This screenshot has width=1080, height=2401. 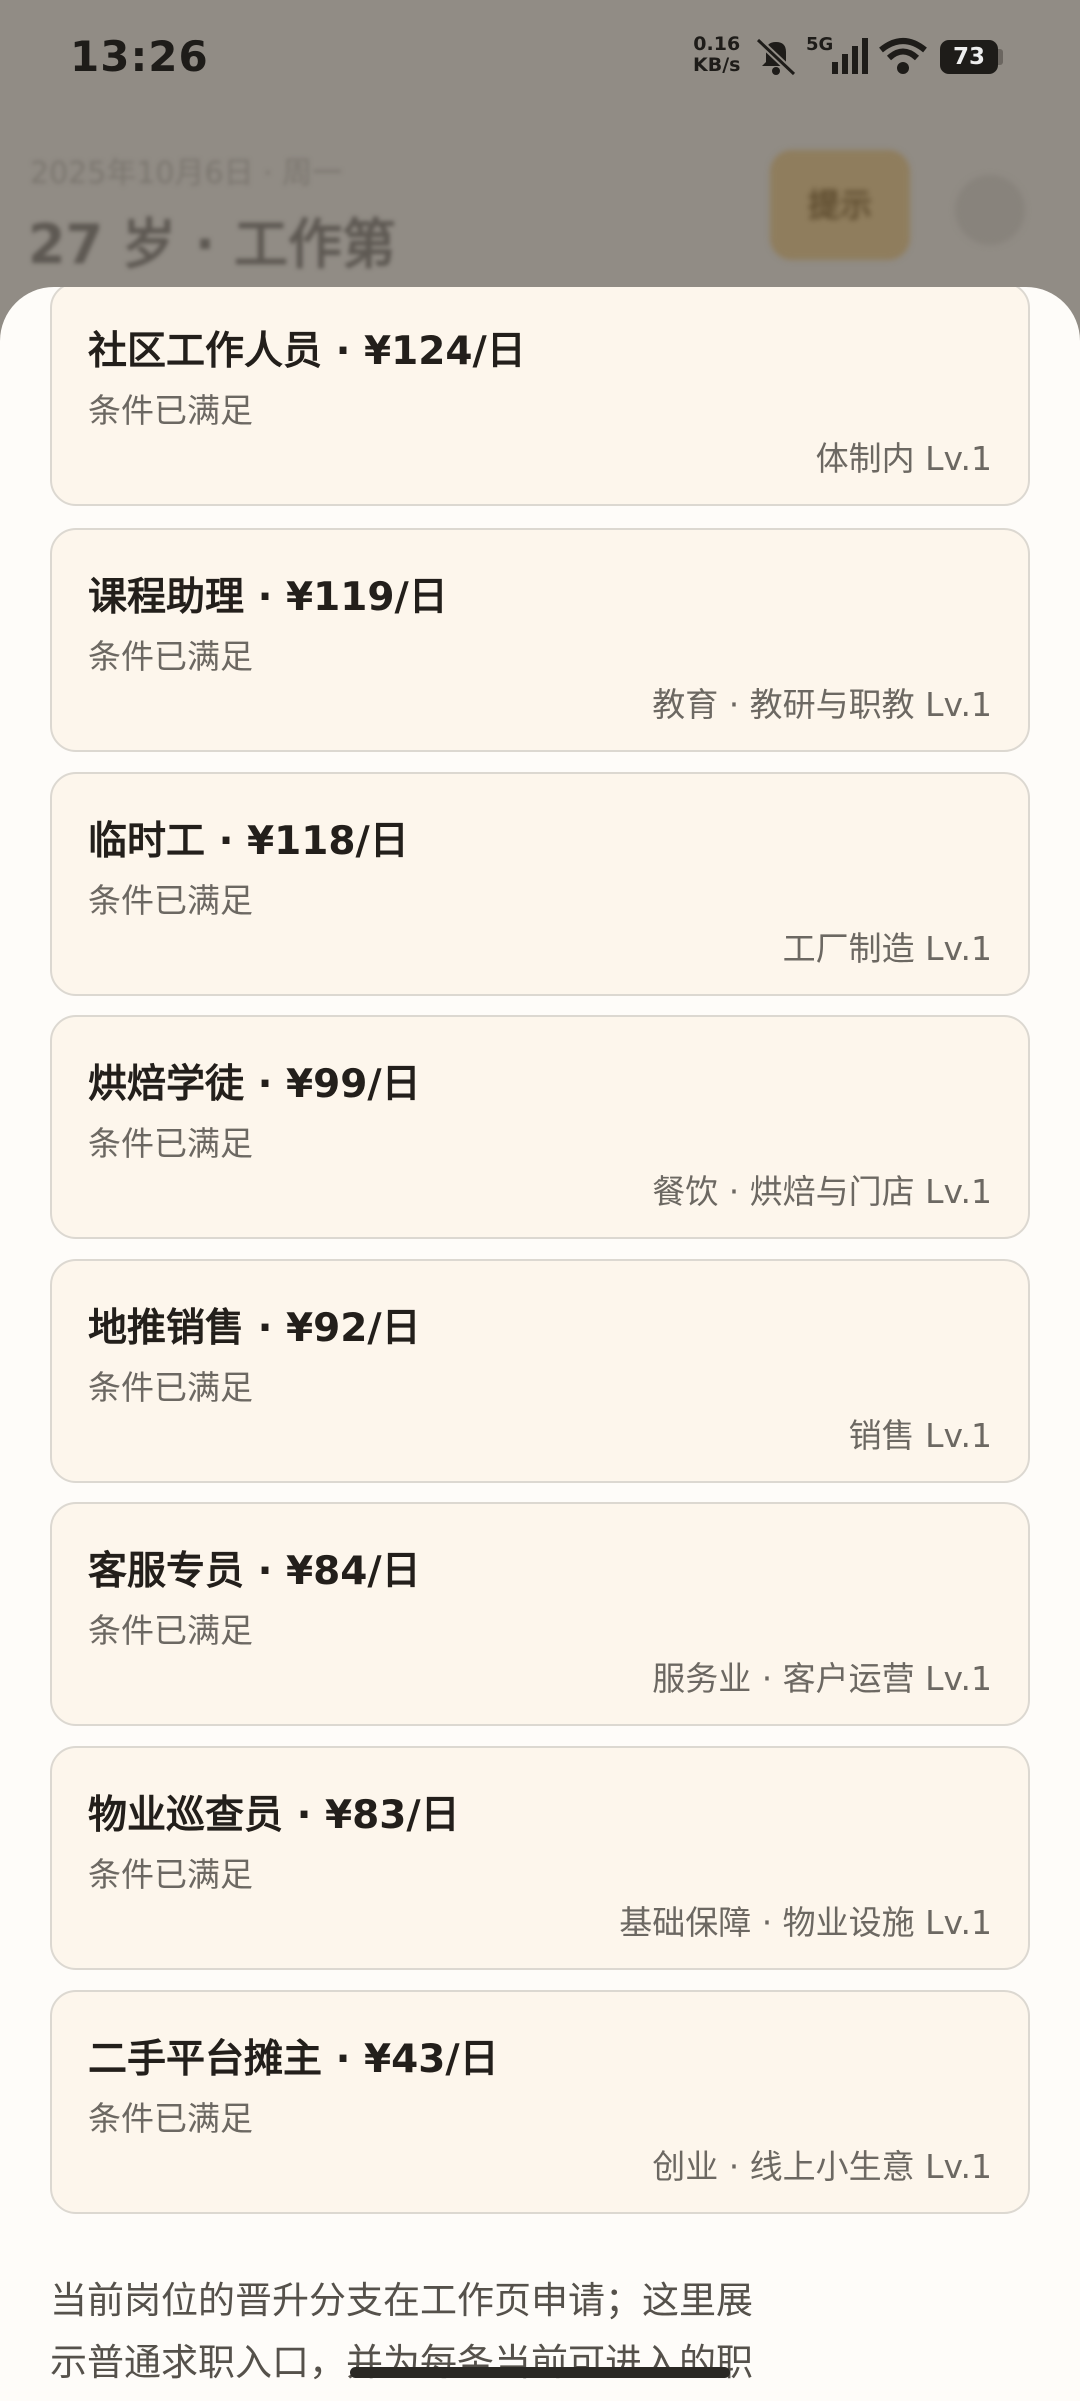 What do you see at coordinates (186, 173) in the screenshot?
I see `background-date: 2025年10月6日 · 周一` at bounding box center [186, 173].